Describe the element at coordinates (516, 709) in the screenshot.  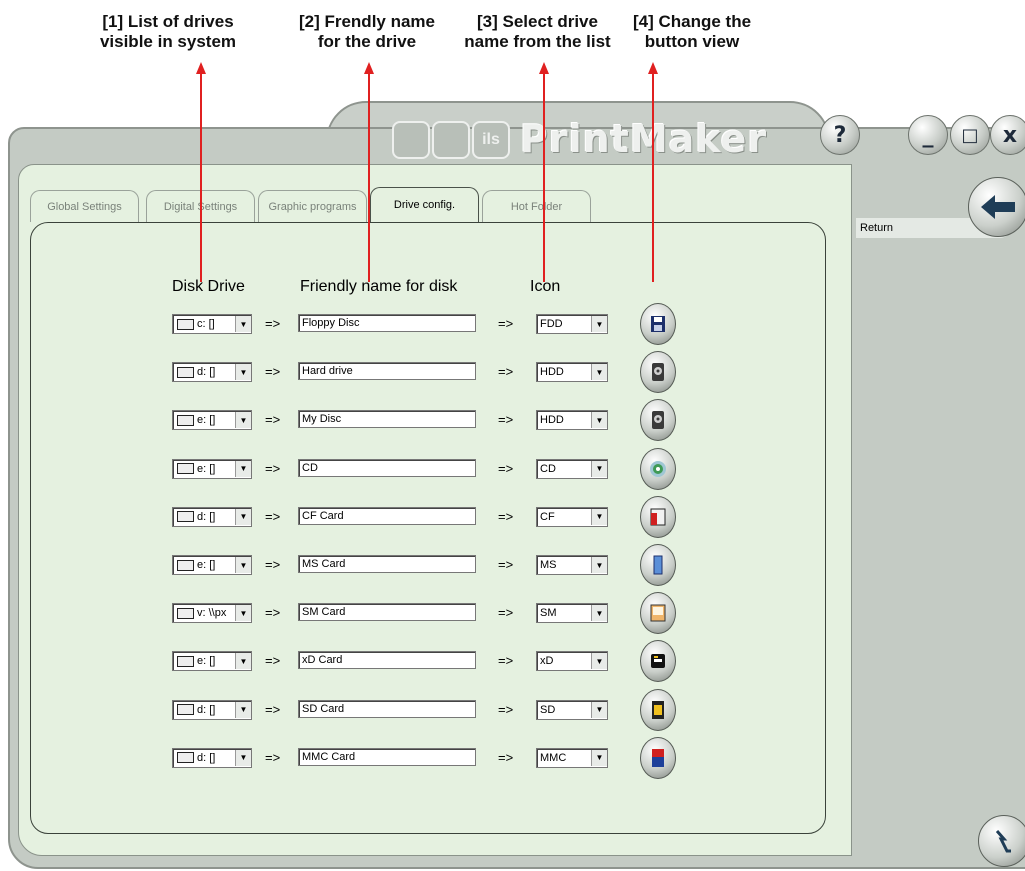
I see `table-row: d: [] ▼ => => SD ▼` at that location.